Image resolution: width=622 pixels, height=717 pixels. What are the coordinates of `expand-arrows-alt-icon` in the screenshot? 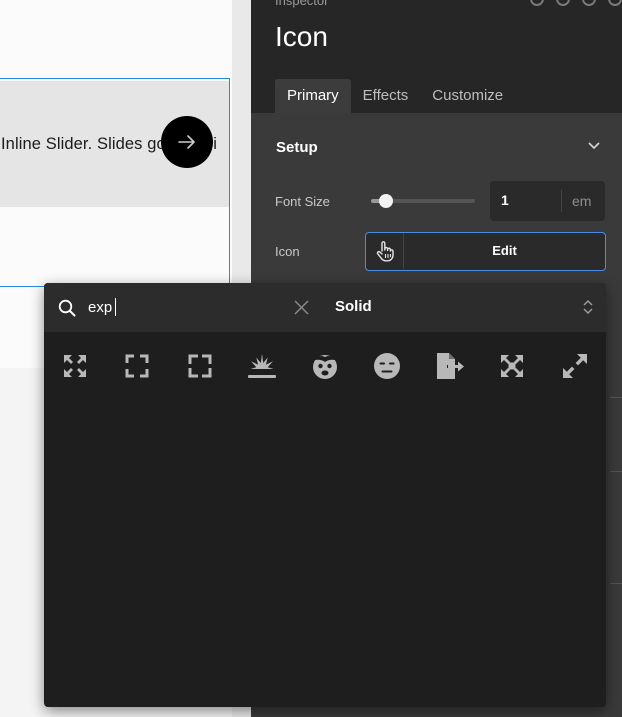 It's located at (75, 366).